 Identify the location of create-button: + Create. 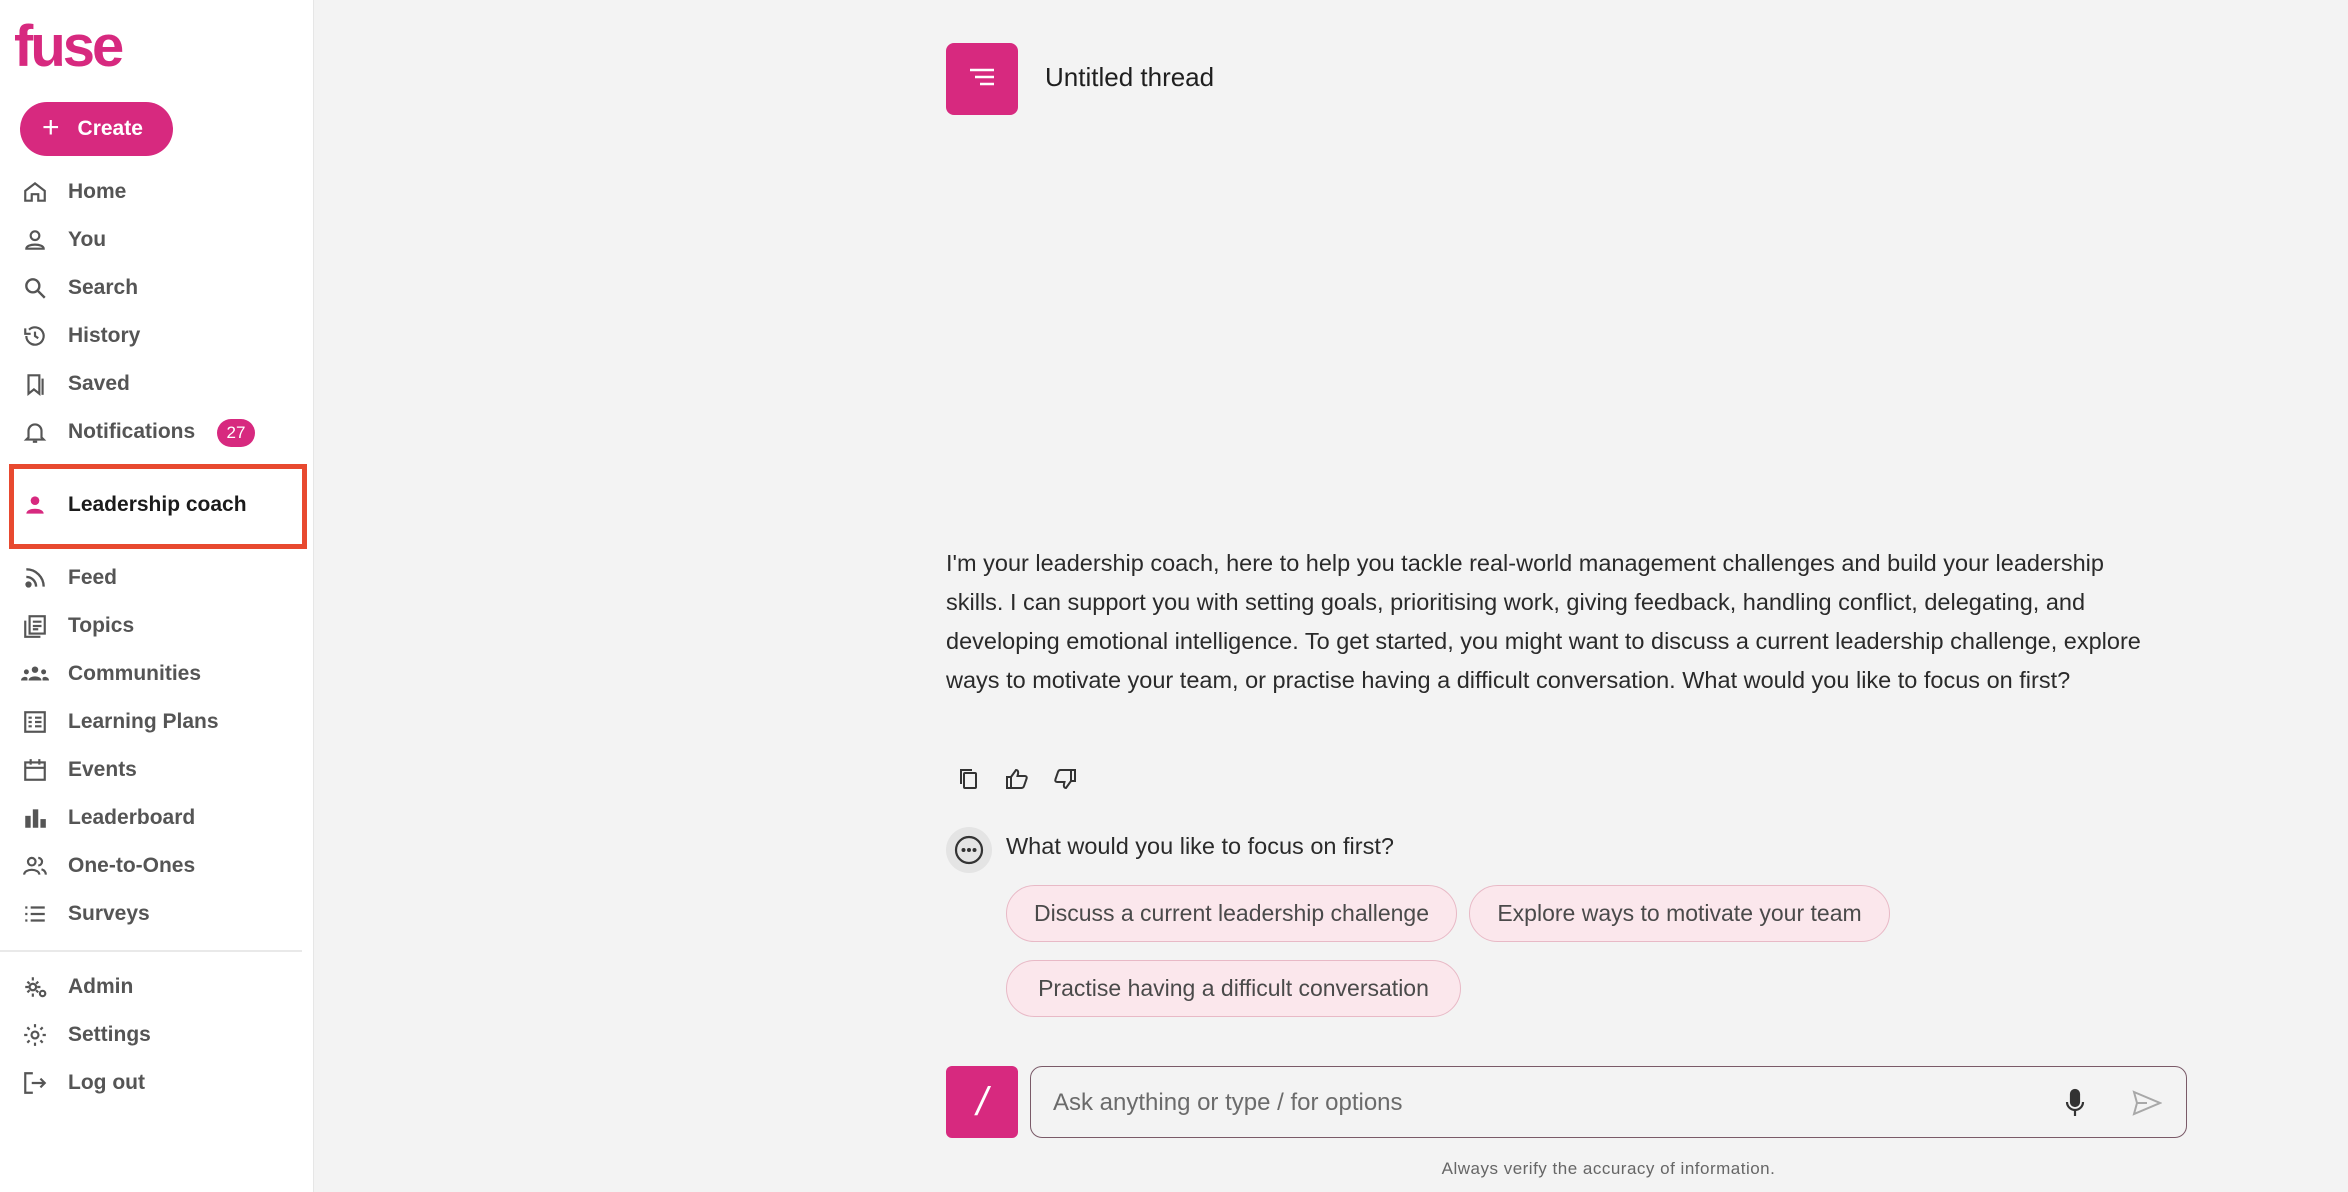
(96, 129).